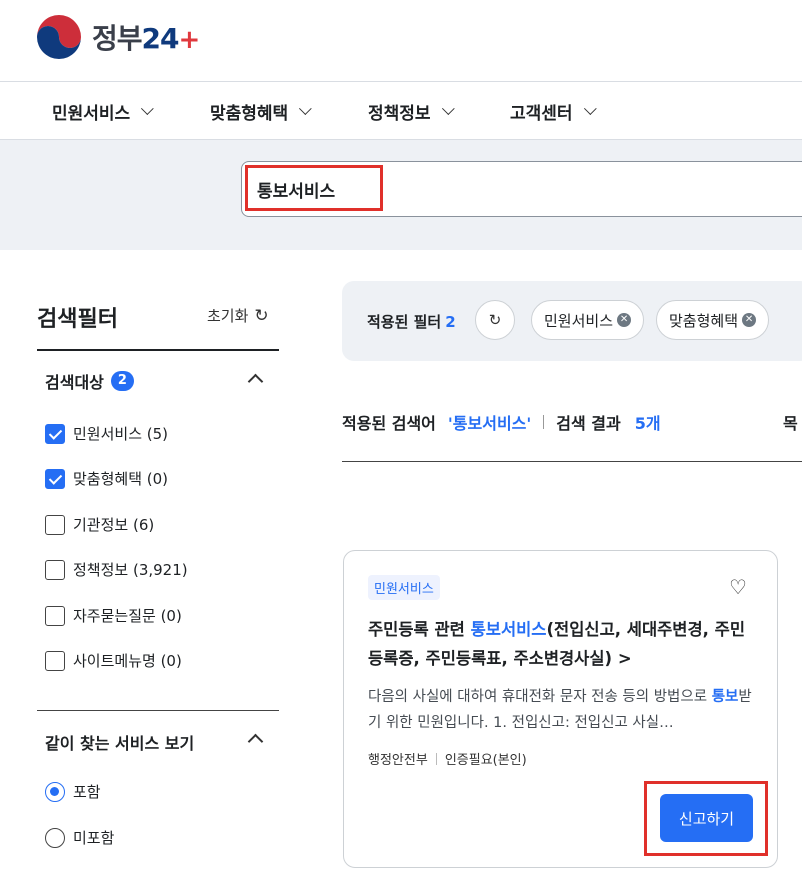  Describe the element at coordinates (106, 433) in the screenshot. I see `target-option-civil: 민원서비스 (5)` at that location.